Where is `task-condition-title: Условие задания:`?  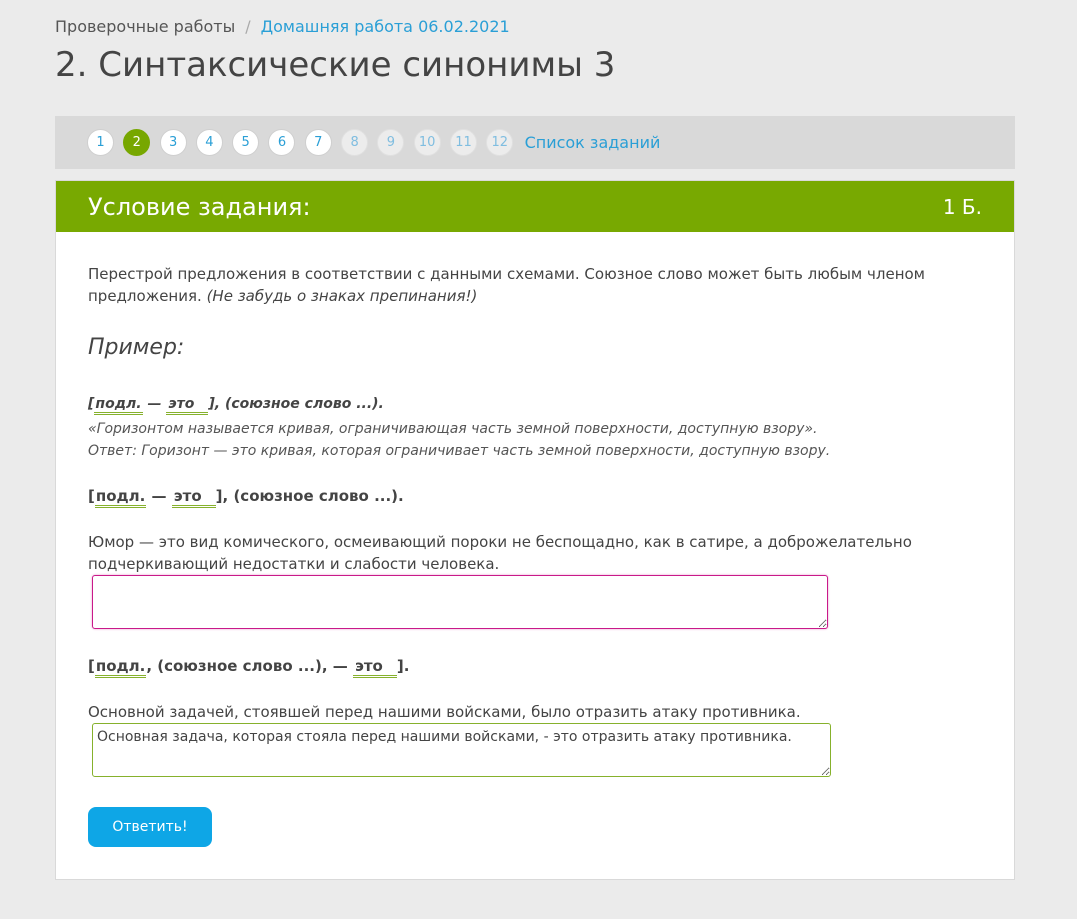 task-condition-title: Условие задания: is located at coordinates (199, 206).